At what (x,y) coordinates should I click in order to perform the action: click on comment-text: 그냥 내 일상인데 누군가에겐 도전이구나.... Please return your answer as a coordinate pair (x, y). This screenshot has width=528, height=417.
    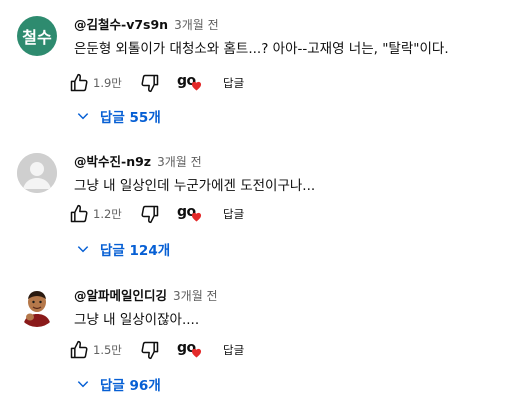
    Looking at the image, I should click on (195, 186).